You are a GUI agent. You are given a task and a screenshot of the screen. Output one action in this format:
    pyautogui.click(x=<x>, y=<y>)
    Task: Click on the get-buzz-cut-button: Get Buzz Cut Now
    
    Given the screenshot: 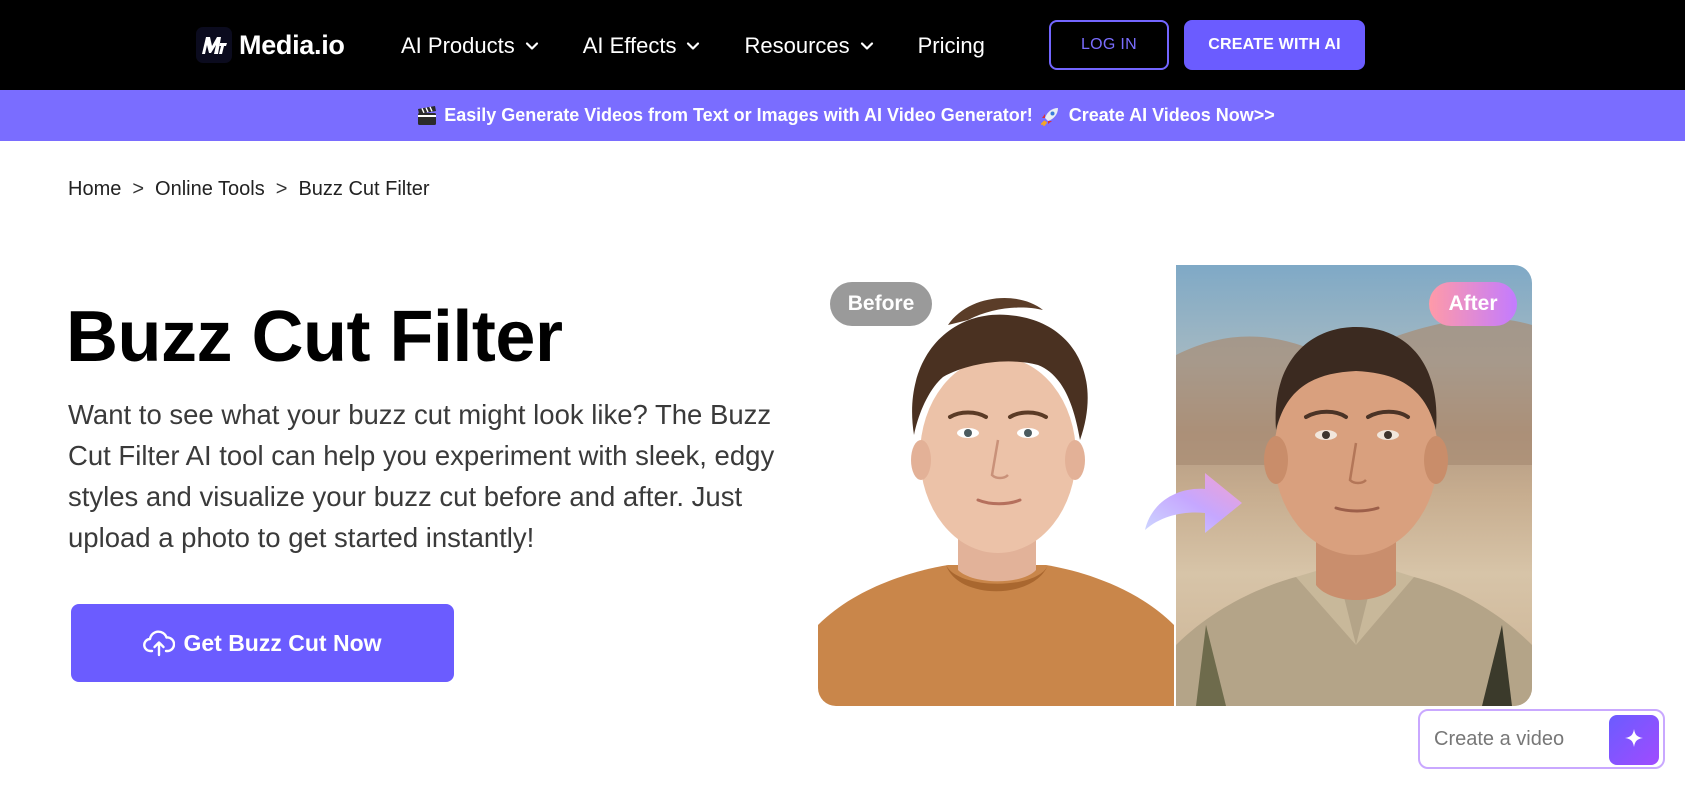 What is the action you would take?
    pyautogui.click(x=262, y=643)
    